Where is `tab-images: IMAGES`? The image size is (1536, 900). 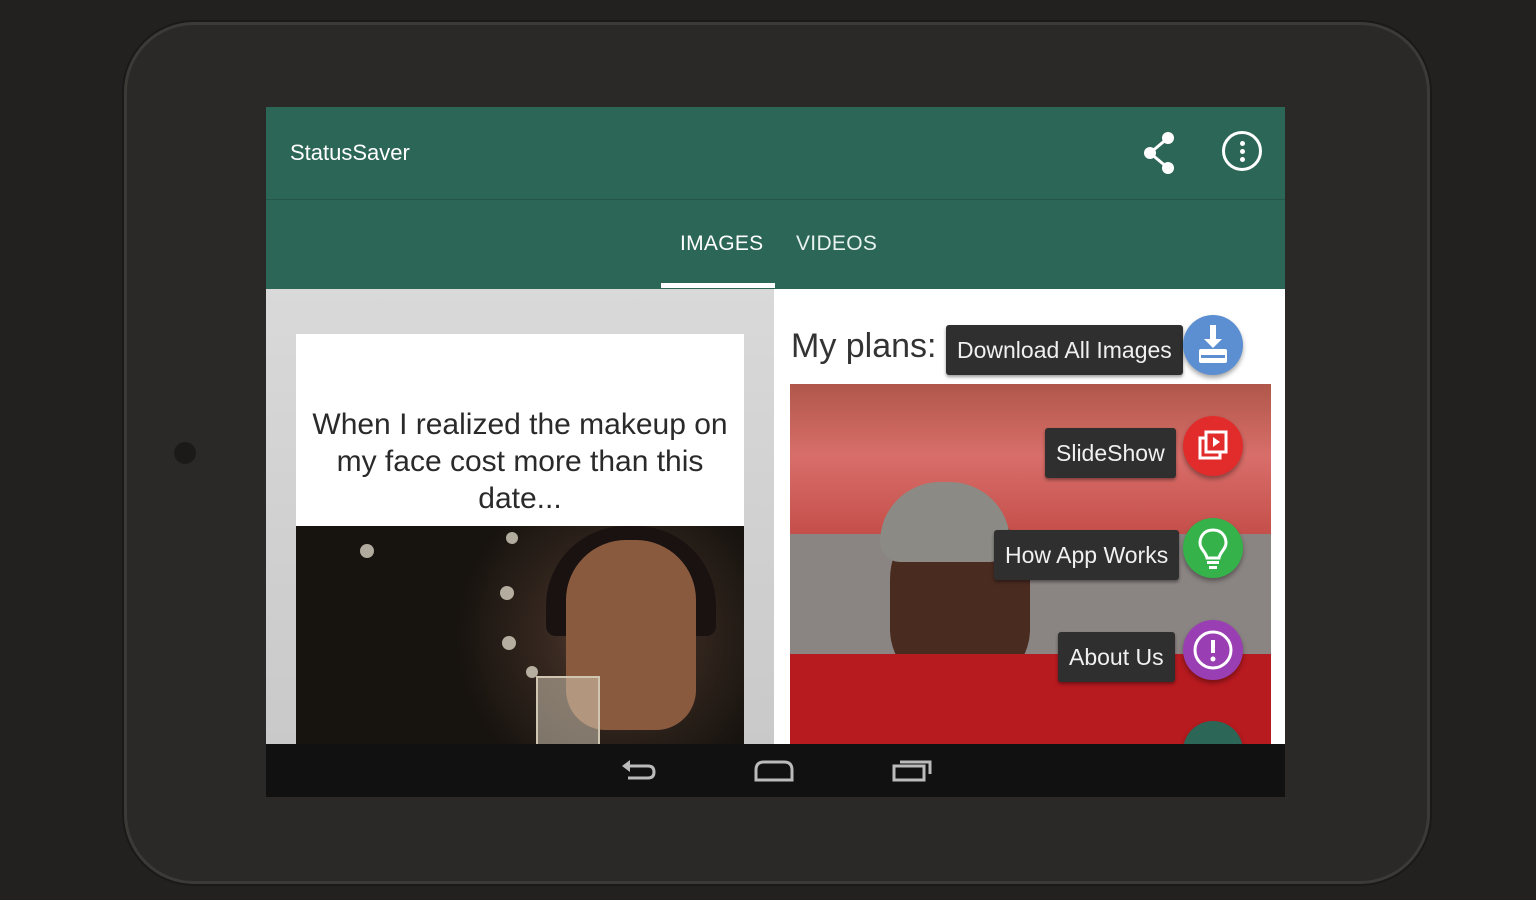
tab-images: IMAGES is located at coordinates (721, 244).